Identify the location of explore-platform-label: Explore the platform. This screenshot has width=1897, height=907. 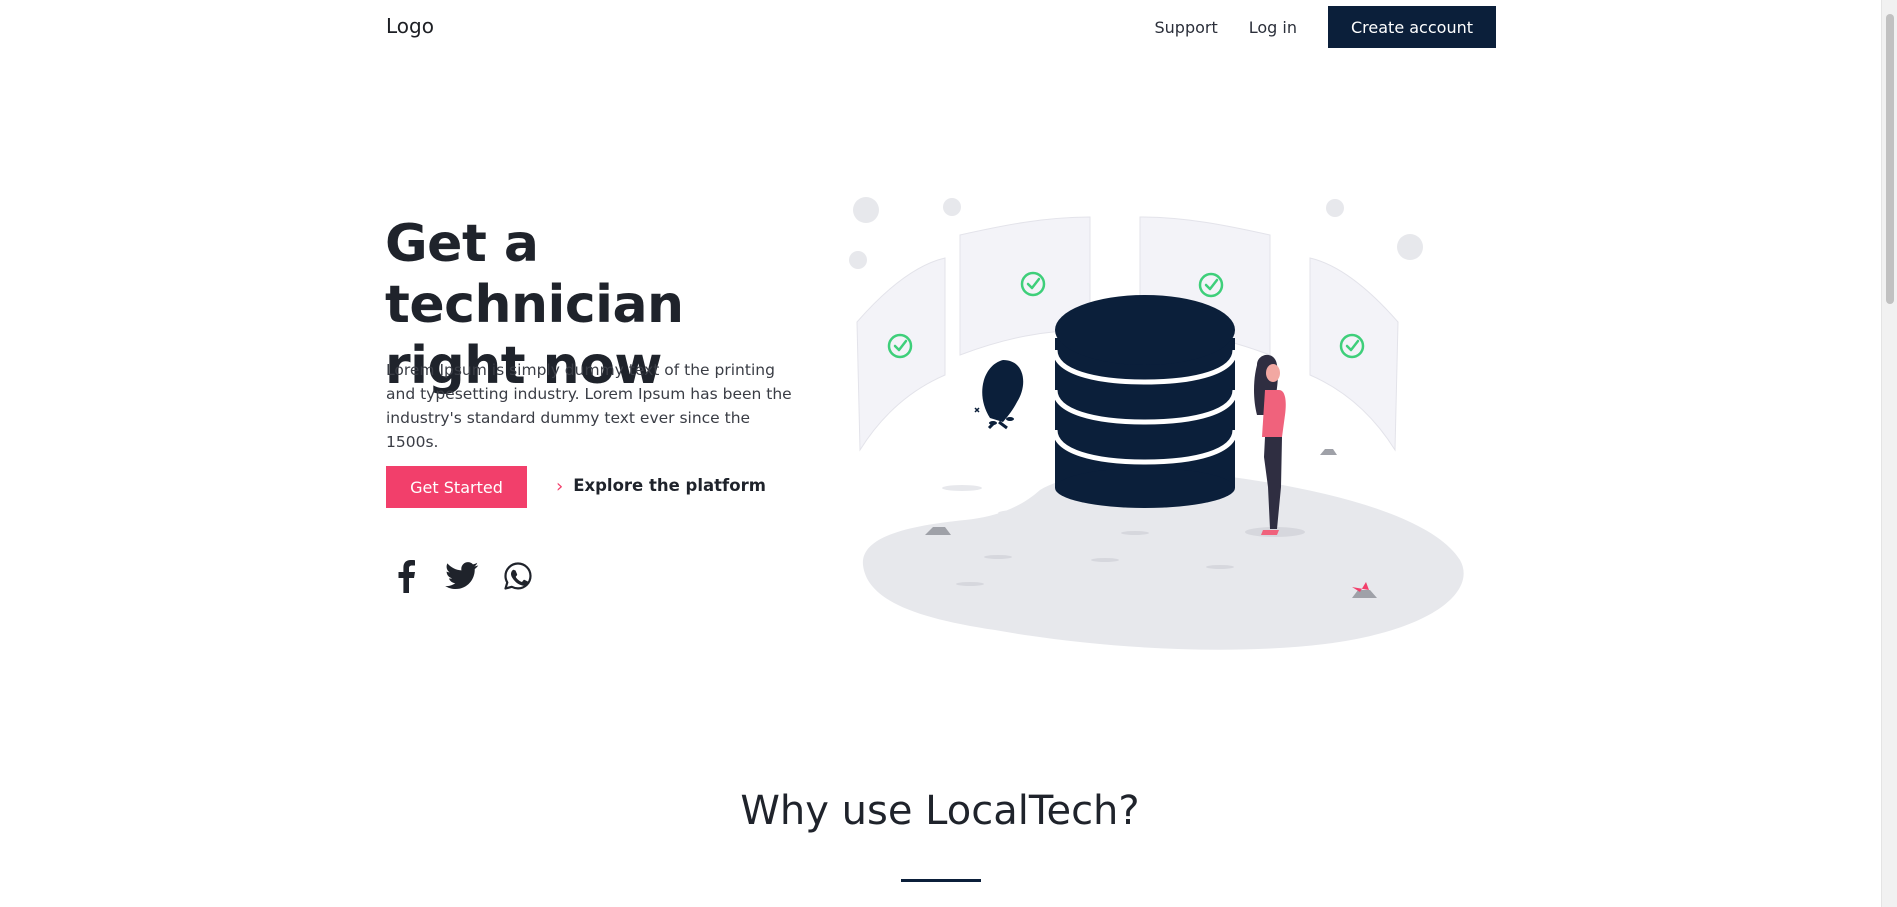
(669, 485).